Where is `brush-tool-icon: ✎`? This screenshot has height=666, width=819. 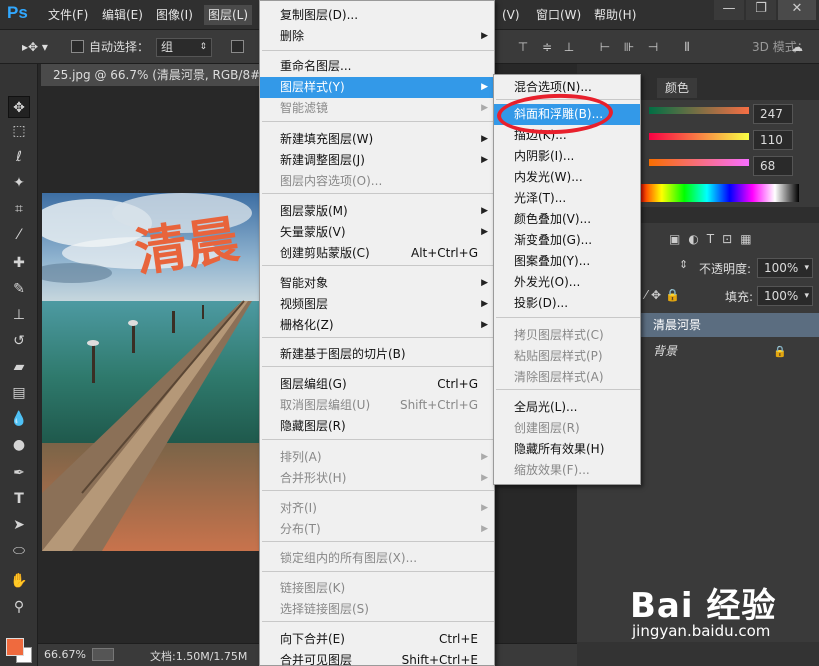
brush-tool-icon: ✎ is located at coordinates (19, 289).